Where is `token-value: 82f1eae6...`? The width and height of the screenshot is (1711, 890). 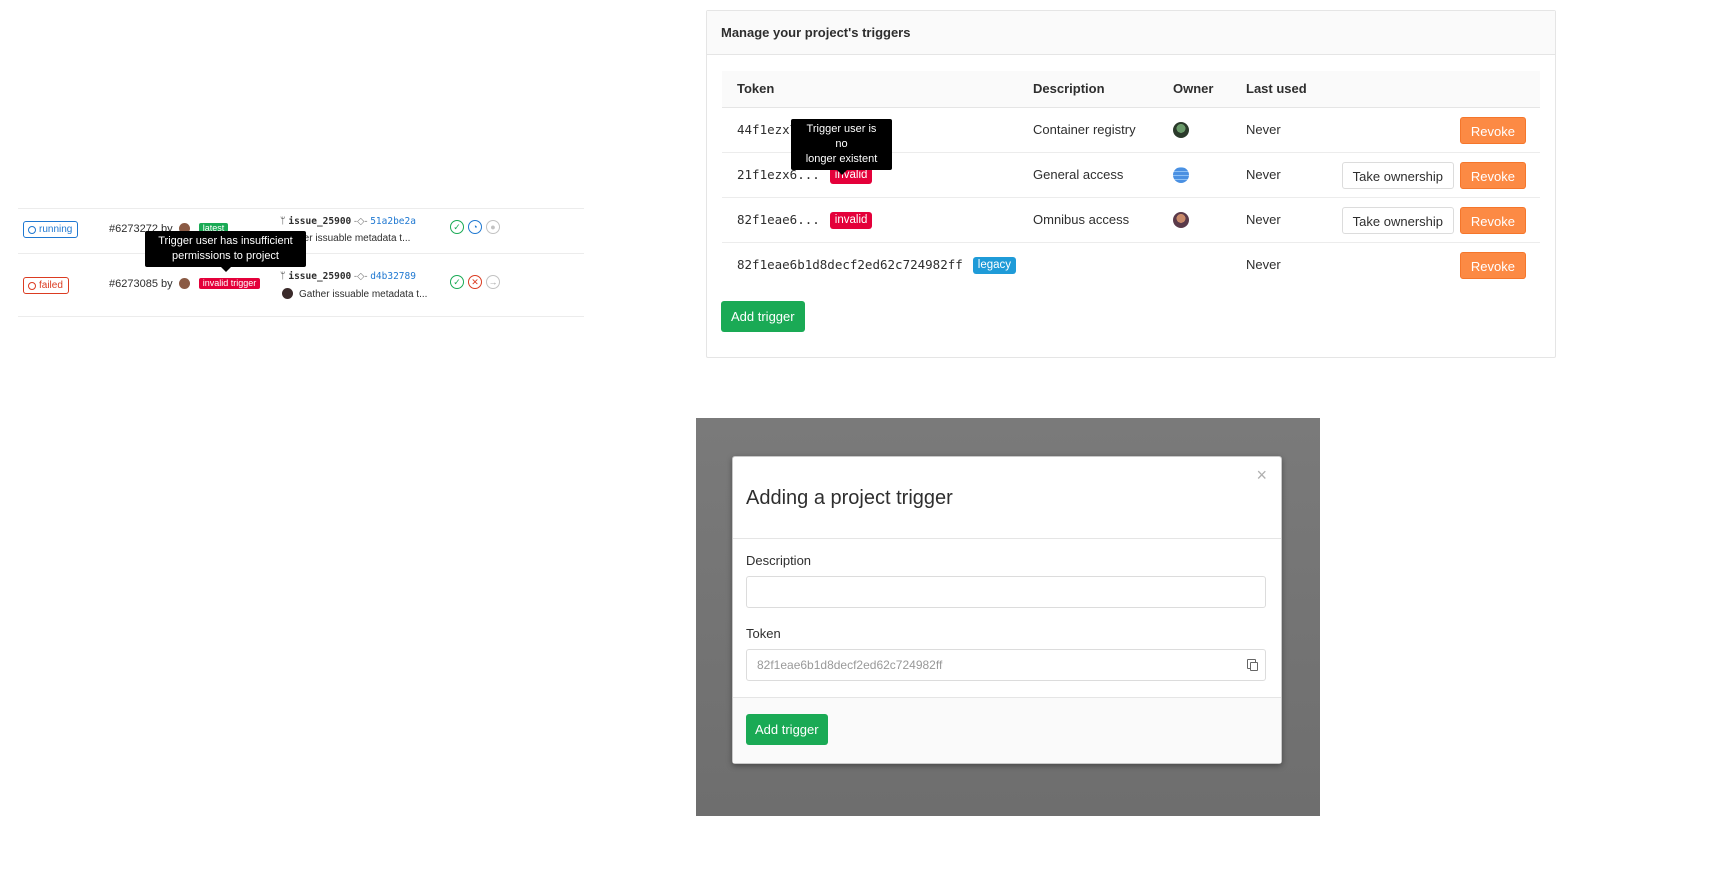
token-value: 82f1eae6... is located at coordinates (778, 219).